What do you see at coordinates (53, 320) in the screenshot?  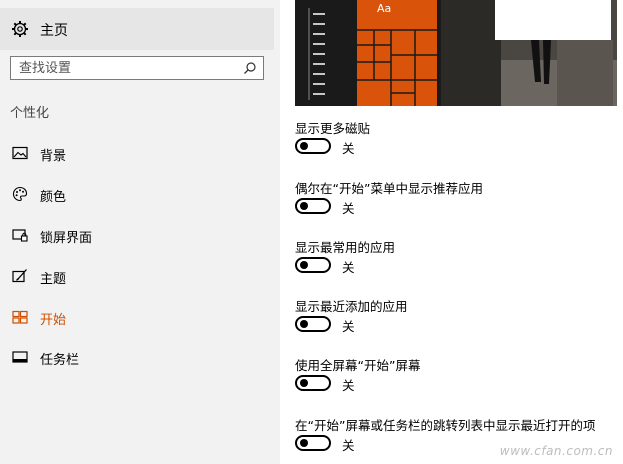 I see `sidebar-item-label: 开始` at bounding box center [53, 320].